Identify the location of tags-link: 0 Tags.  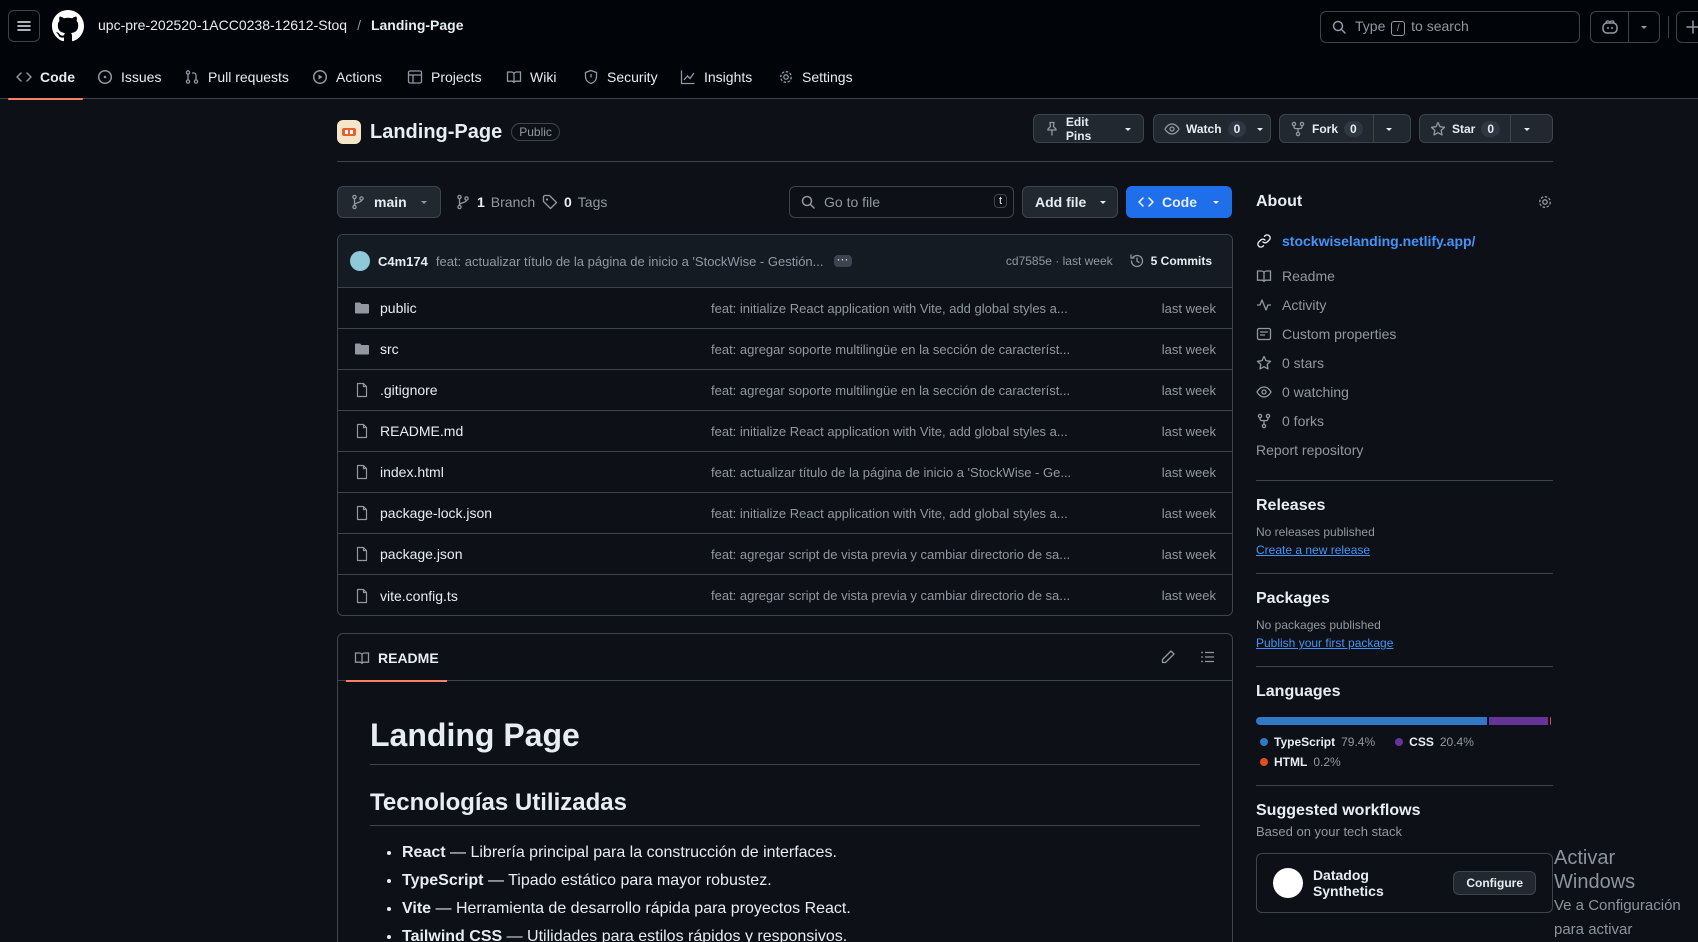
(574, 202).